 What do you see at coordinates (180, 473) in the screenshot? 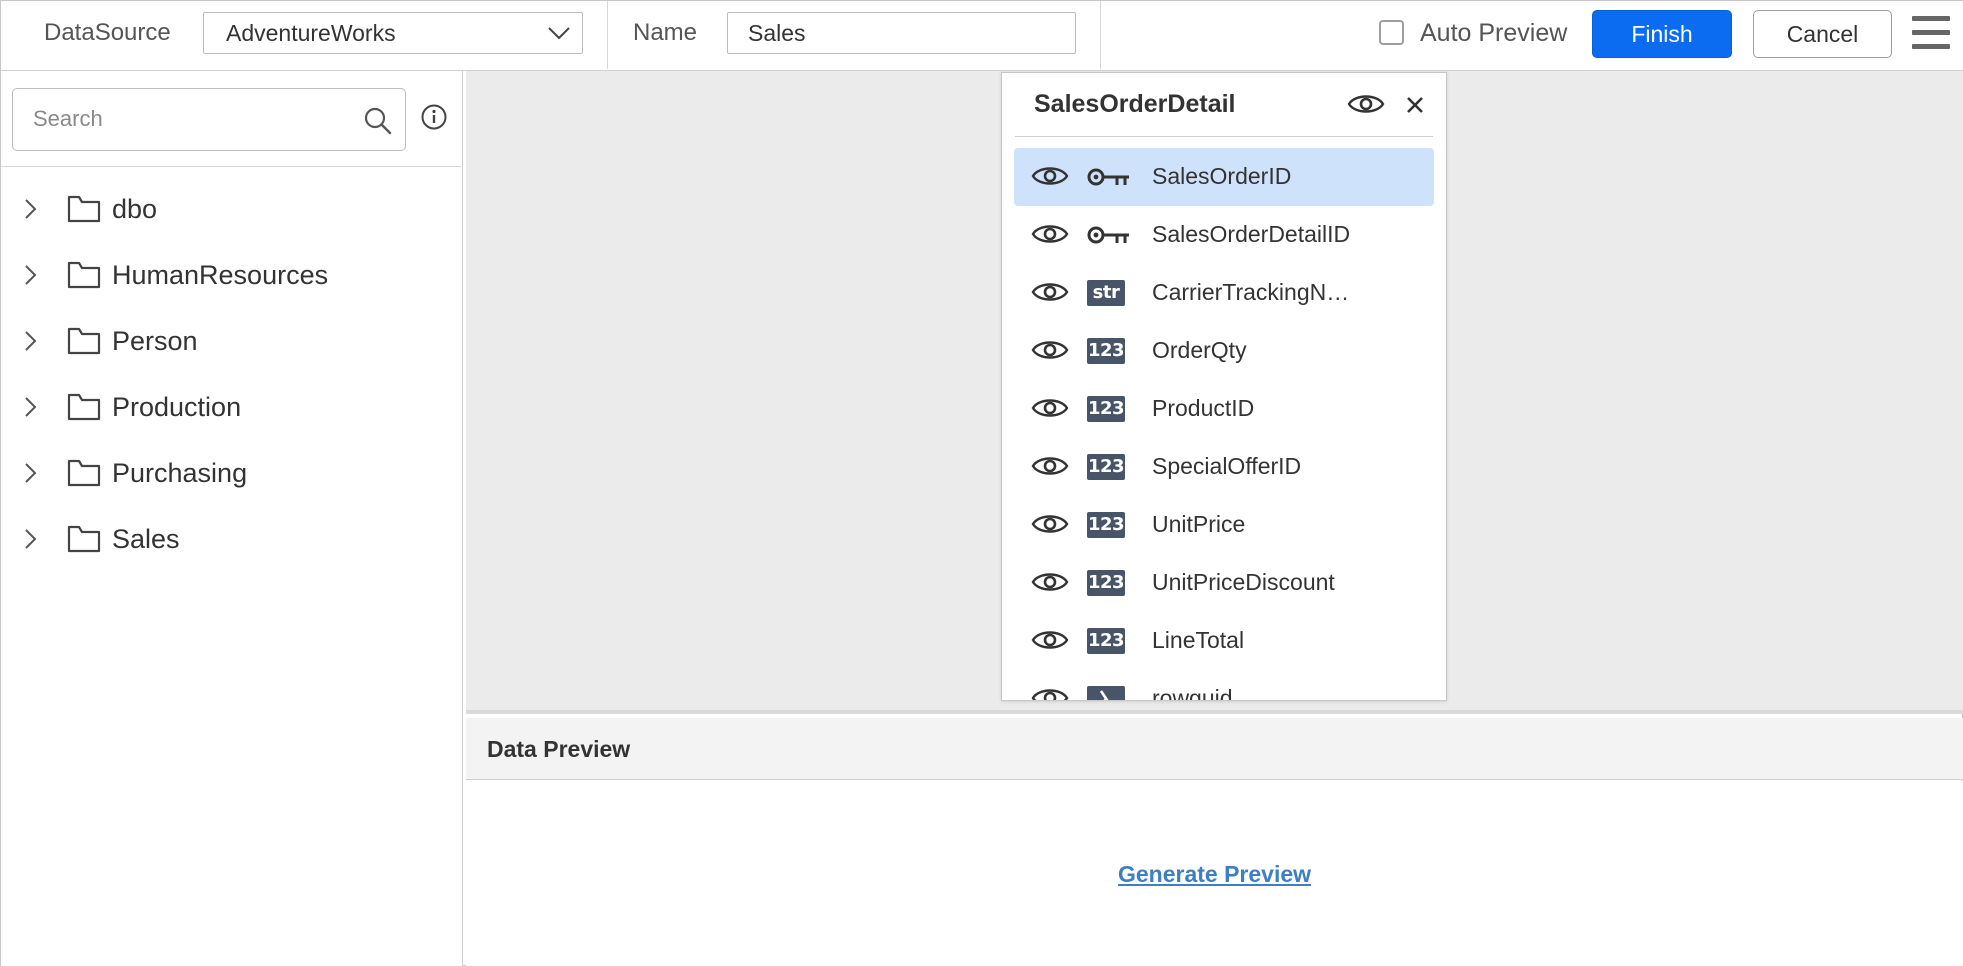
I see `tree-item-label: Purchasing` at bounding box center [180, 473].